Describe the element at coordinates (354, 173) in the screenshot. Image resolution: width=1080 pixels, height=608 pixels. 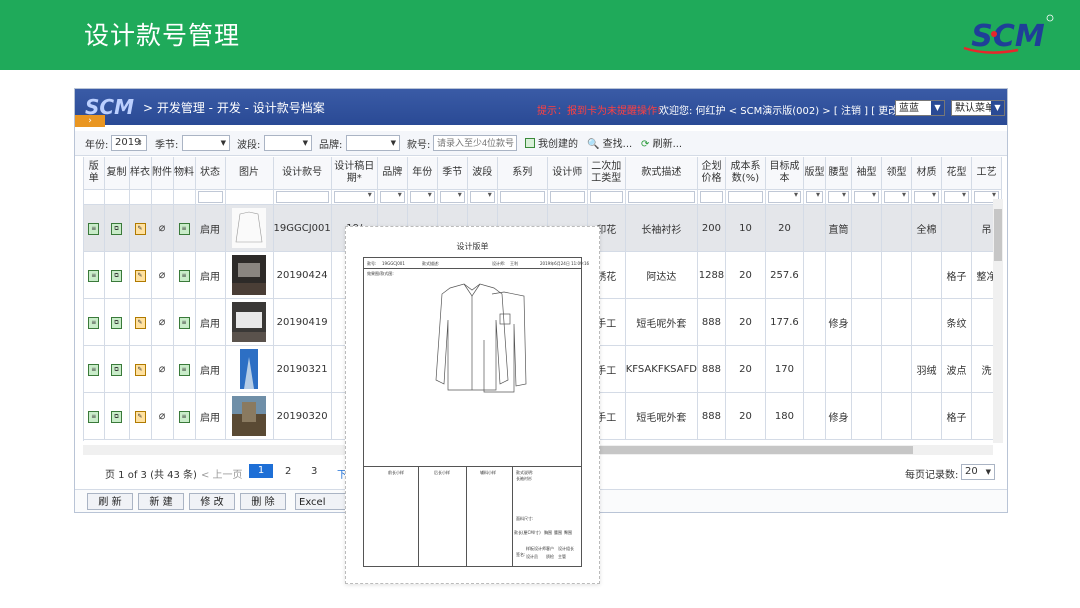
I see `column-header: 设计稿日期*` at that location.